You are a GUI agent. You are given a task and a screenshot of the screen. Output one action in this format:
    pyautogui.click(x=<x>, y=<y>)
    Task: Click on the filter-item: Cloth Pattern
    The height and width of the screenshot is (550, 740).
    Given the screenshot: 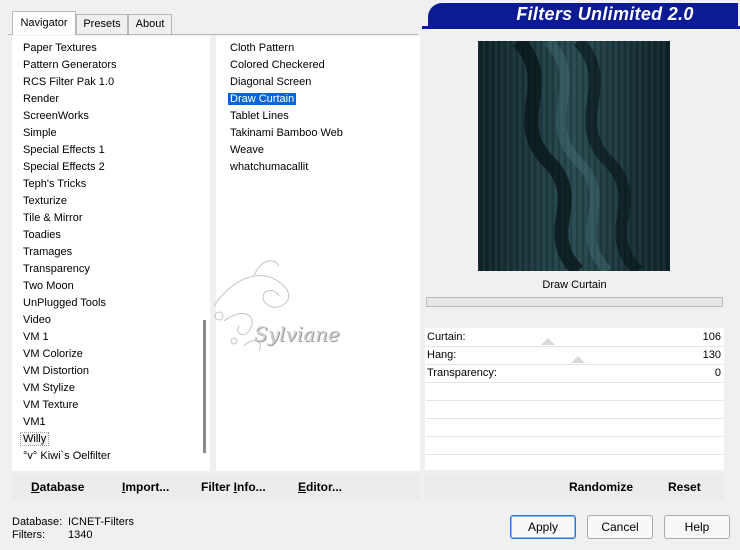 What is the action you would take?
    pyautogui.click(x=262, y=48)
    